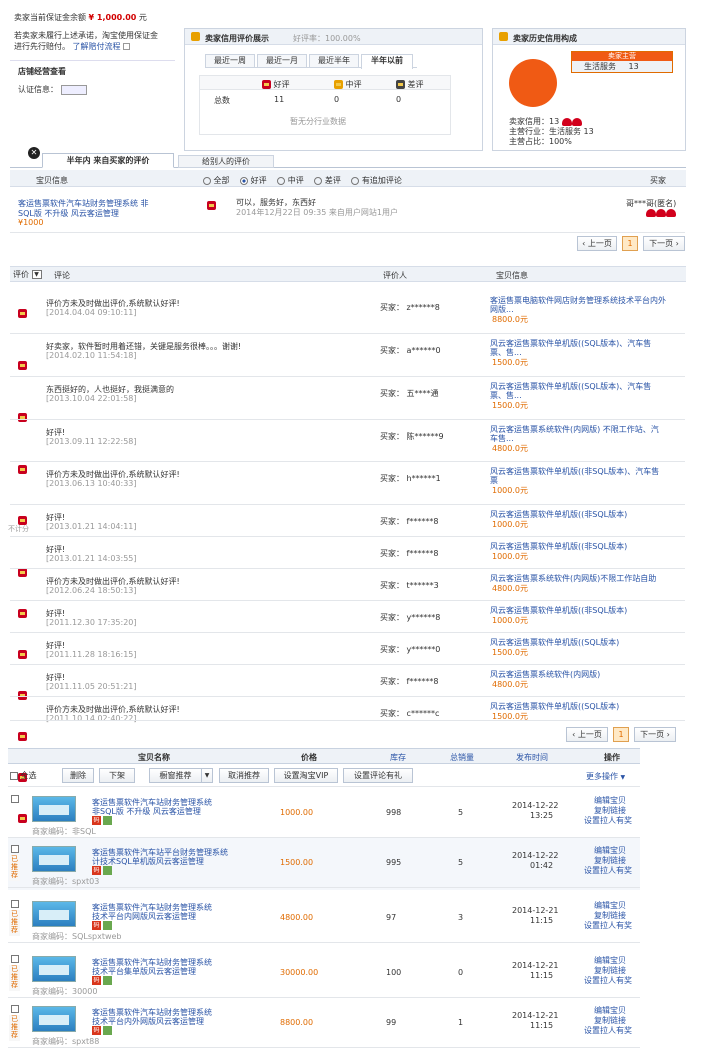 Image resolution: width=703 pixels, height=1062 pixels. I want to click on filter-followup: 有追加评论, so click(376, 180).